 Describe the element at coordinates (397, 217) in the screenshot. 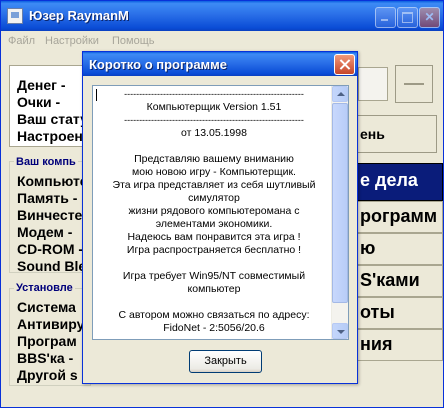

I see `right-button-2: рограмм` at that location.